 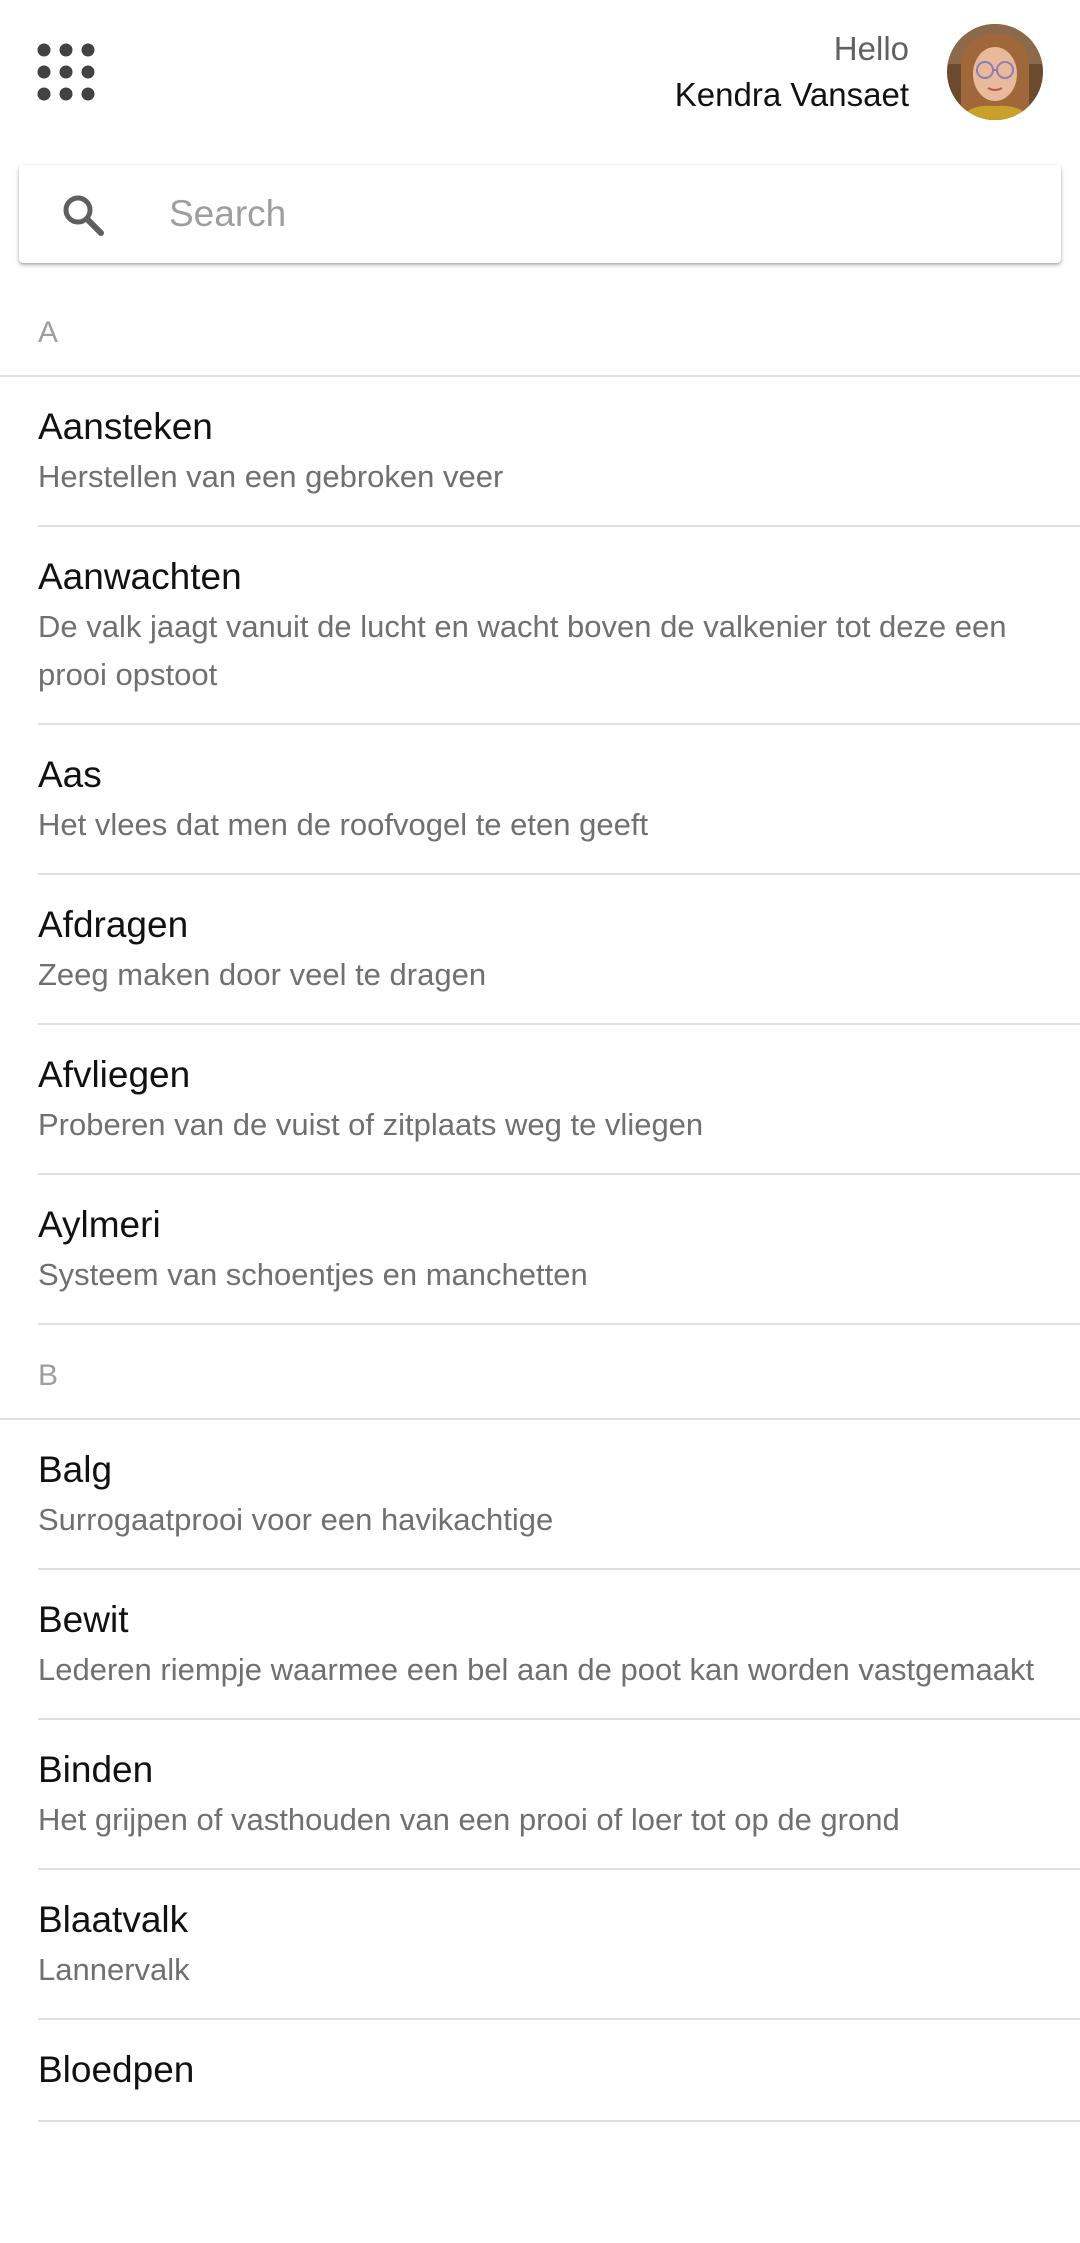 I want to click on list-item: Blaatvalk Lannervalk, so click(x=559, y=1945).